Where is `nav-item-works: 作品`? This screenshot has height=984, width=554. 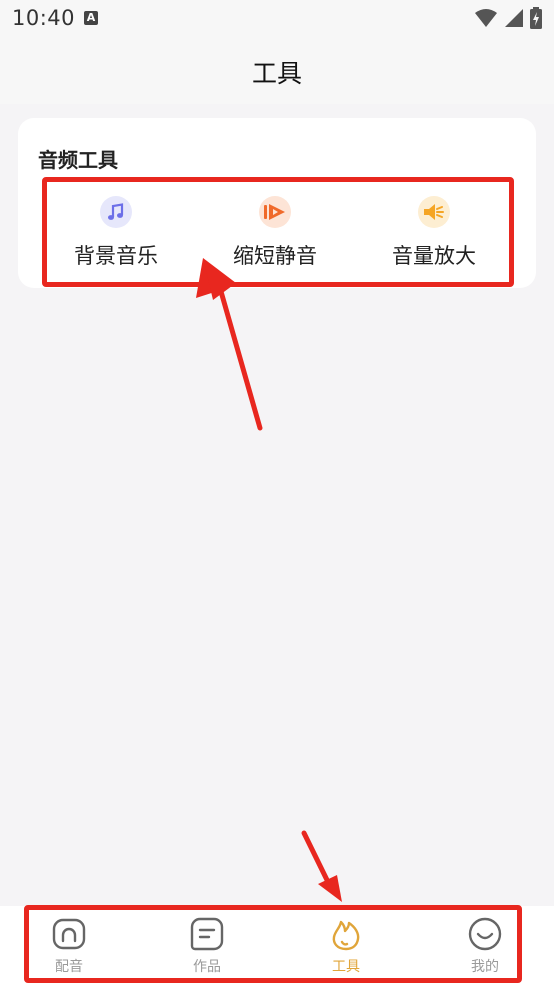
nav-item-works: 作品 is located at coordinates (207, 946).